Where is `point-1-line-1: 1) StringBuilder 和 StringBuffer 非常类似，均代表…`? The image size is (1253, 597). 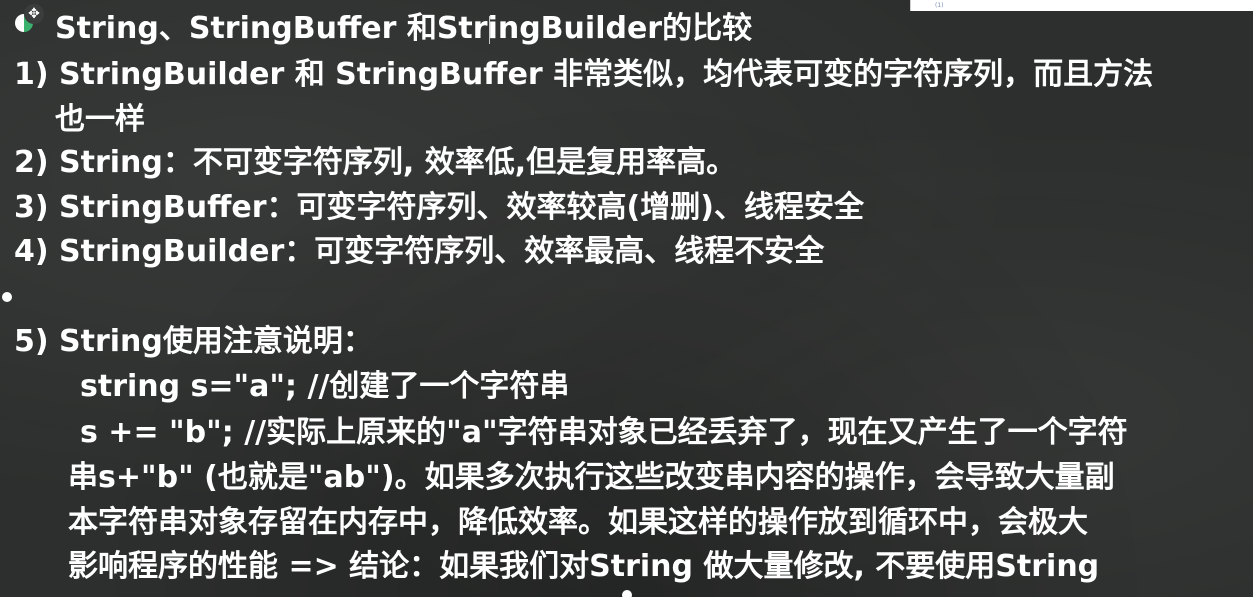 point-1-line-1: 1) StringBuilder 和 StringBuffer 非常类似，均代表… is located at coordinates (584, 74).